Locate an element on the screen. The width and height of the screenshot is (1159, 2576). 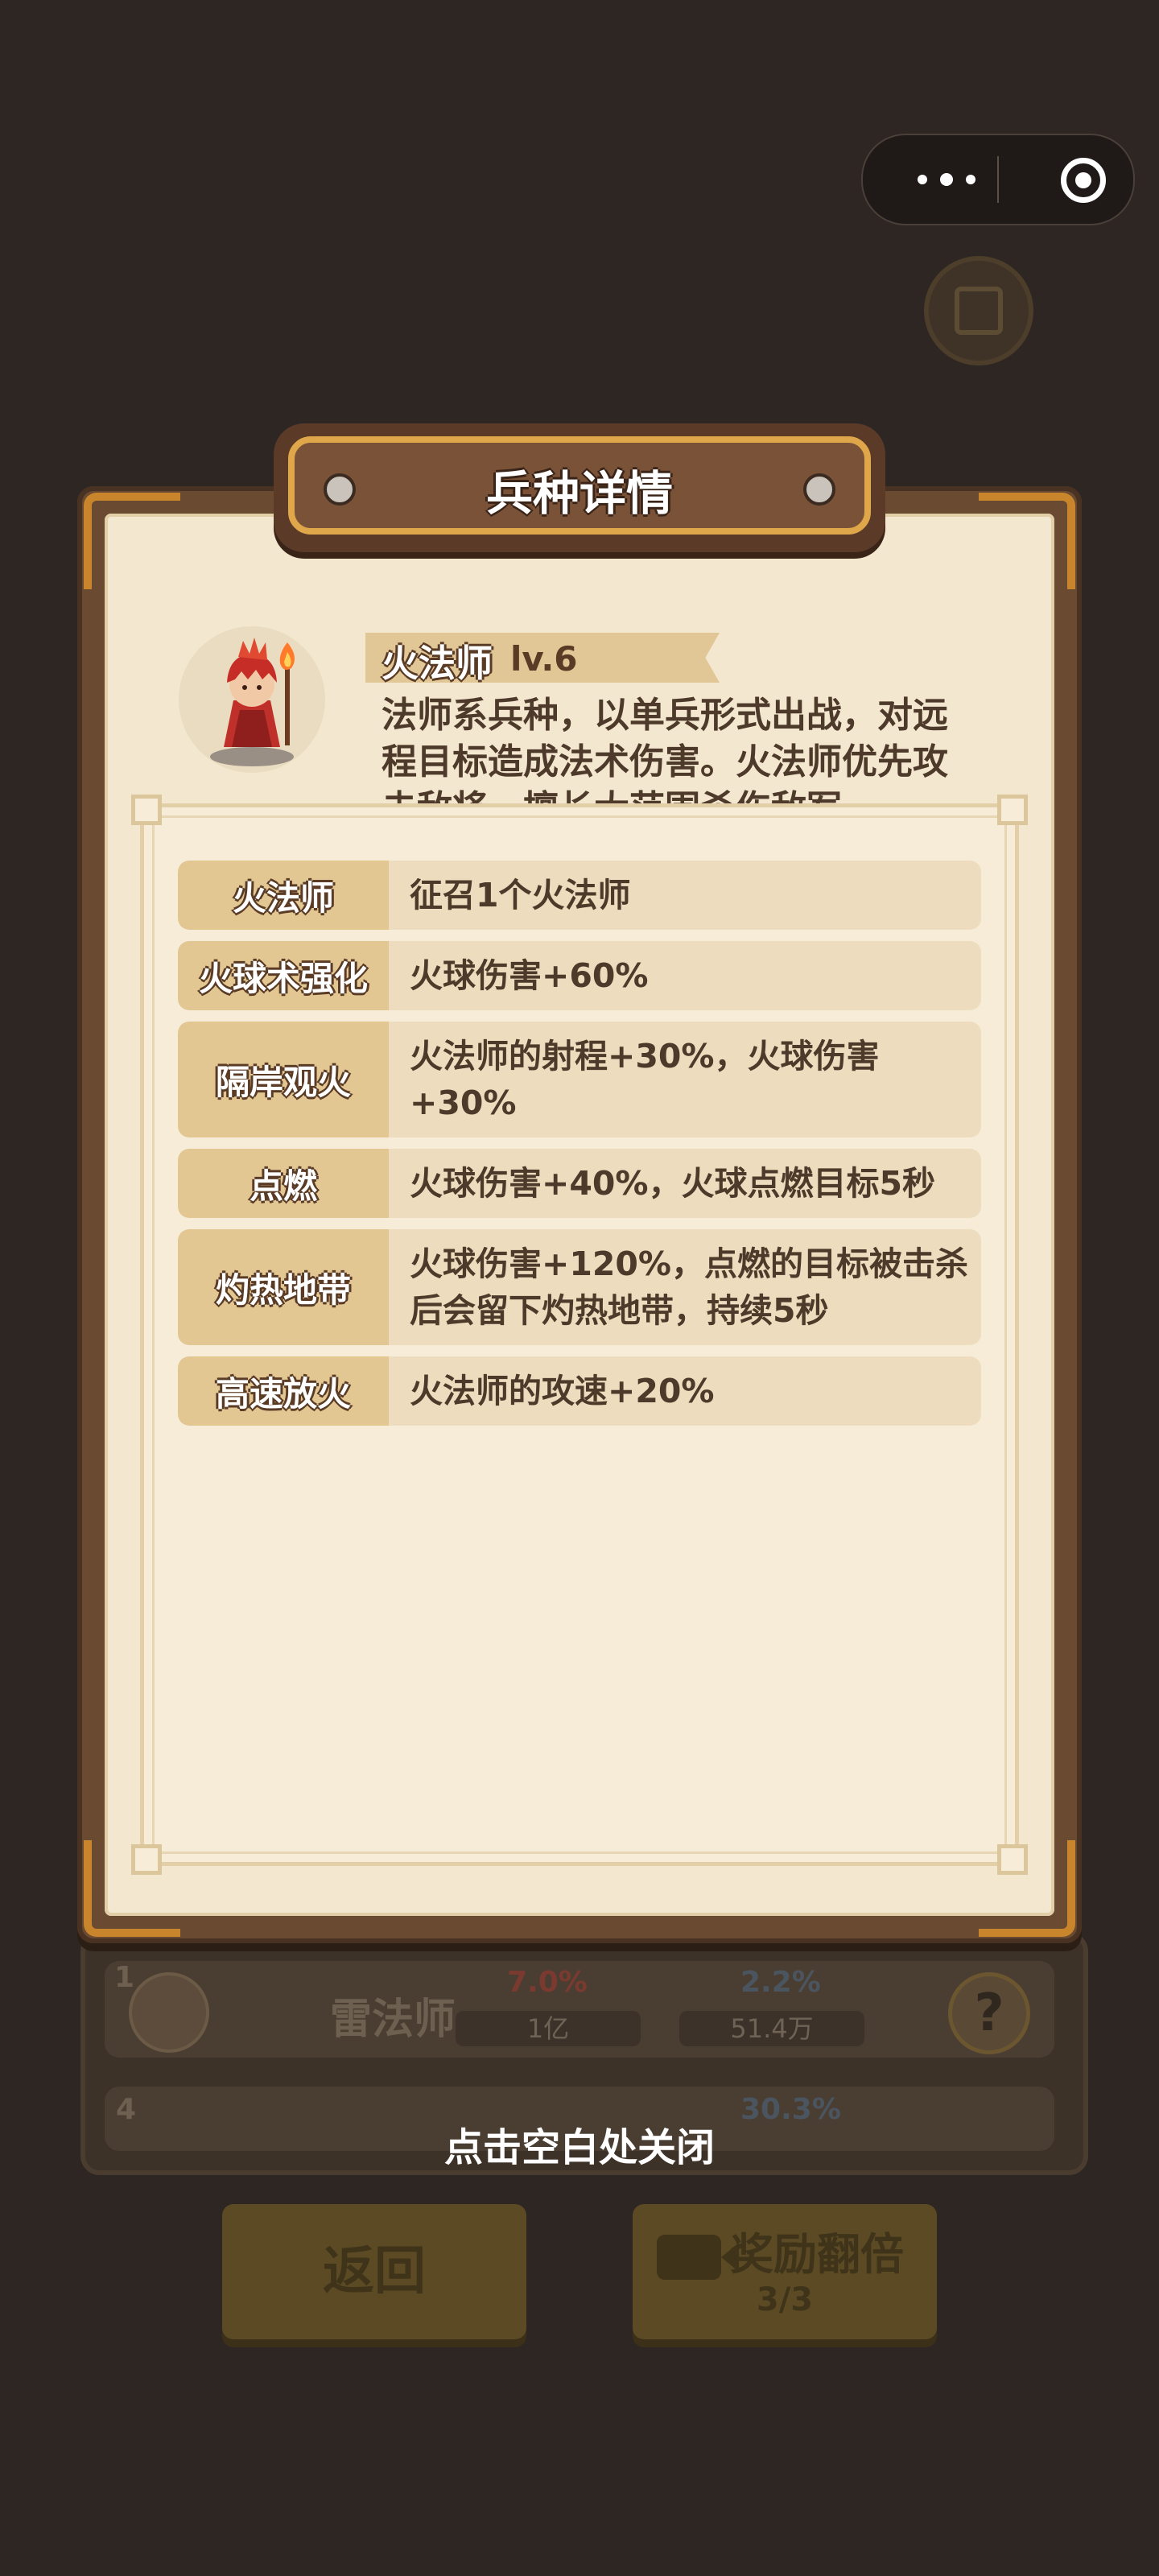
skill-effect: 火球伤害+40%，火球点燃目标5秒 is located at coordinates (673, 1183).